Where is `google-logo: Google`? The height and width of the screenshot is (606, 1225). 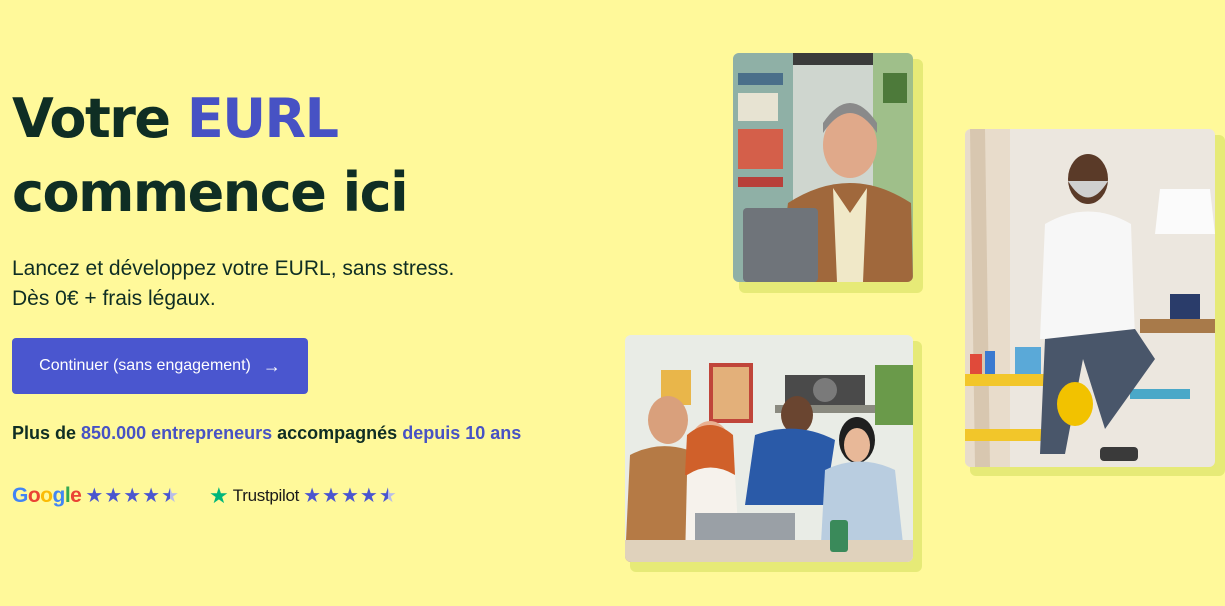
google-logo: Google is located at coordinates (47, 495).